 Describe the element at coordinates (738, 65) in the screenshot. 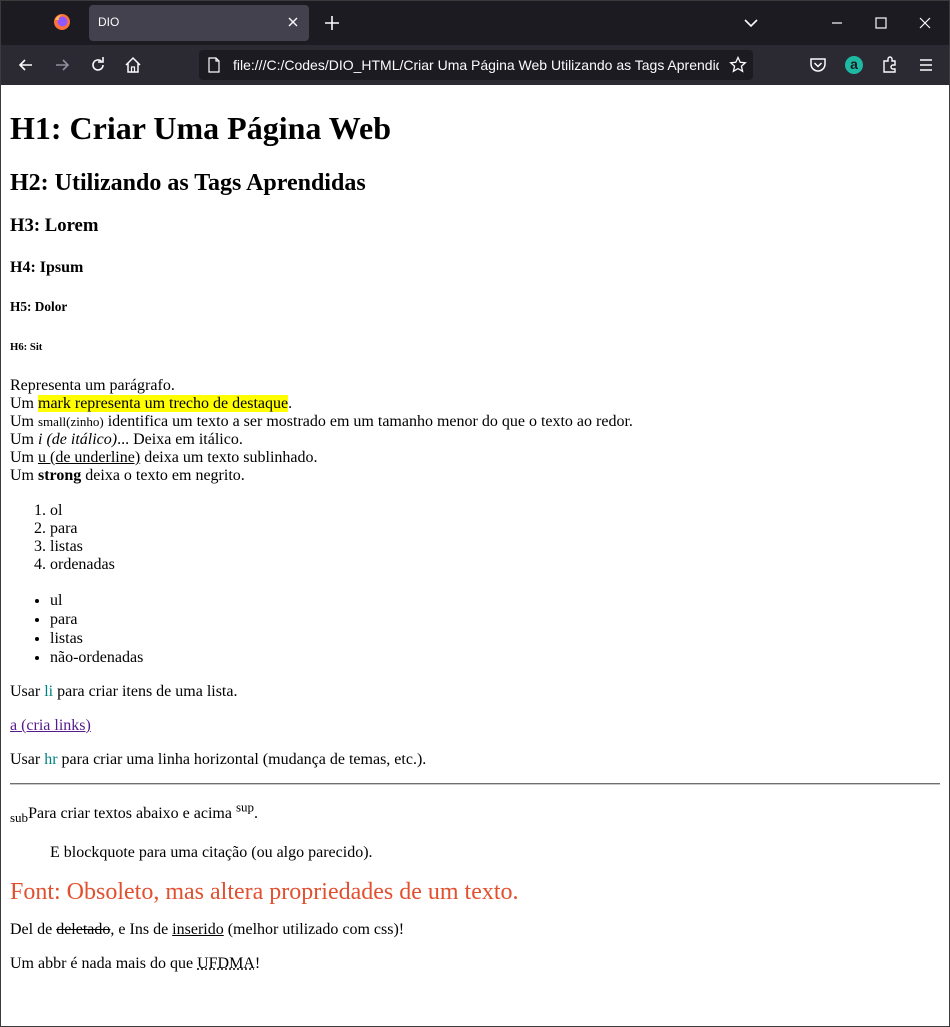

I see `bookmark-star-icon` at that location.